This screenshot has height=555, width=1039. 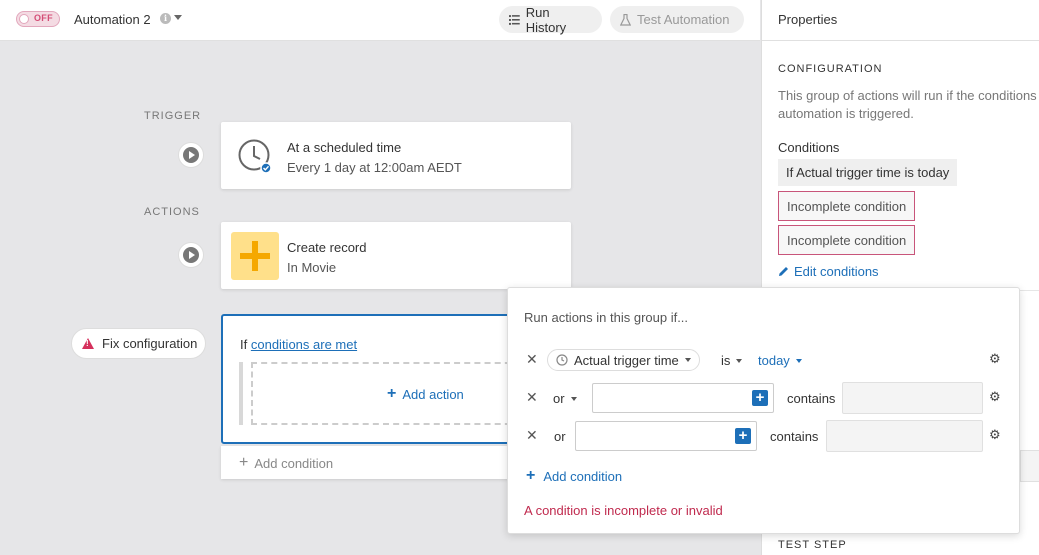 What do you see at coordinates (783, 271) in the screenshot?
I see `pencil-icon` at bounding box center [783, 271].